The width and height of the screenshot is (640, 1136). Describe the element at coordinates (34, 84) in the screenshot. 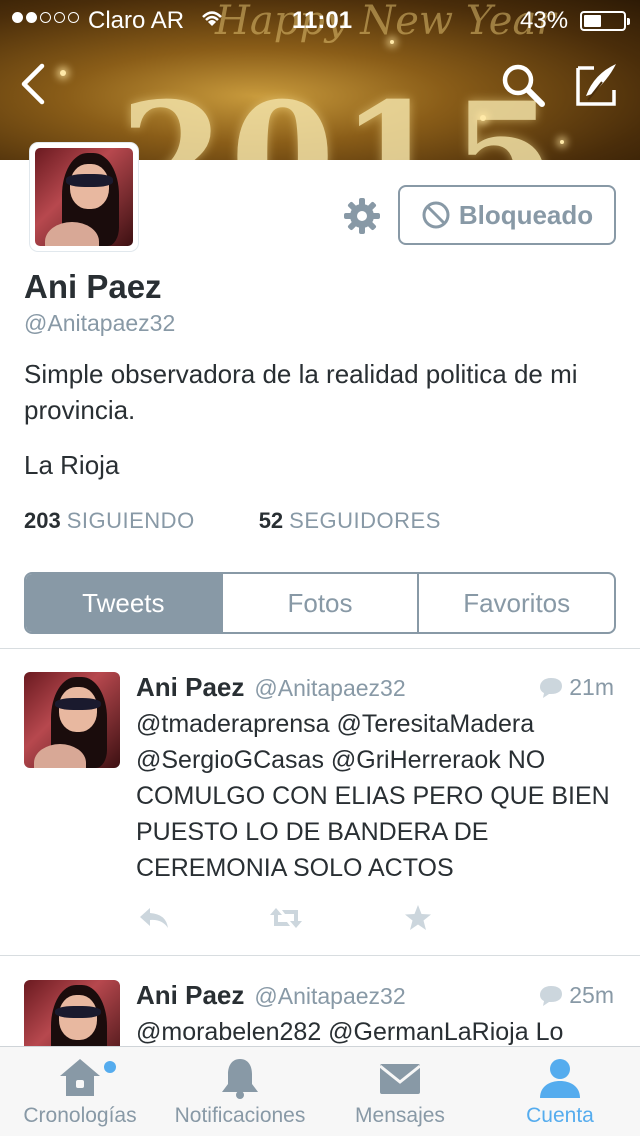

I see `chevron-left-icon` at that location.